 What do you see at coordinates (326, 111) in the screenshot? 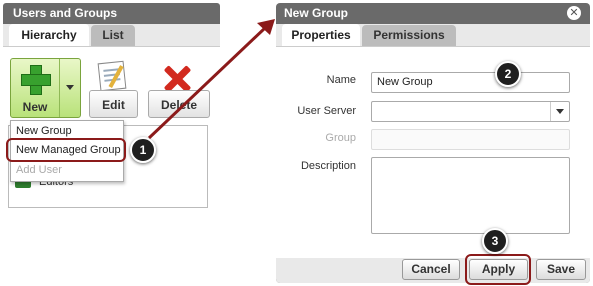
I see `user-server-label: User Server` at bounding box center [326, 111].